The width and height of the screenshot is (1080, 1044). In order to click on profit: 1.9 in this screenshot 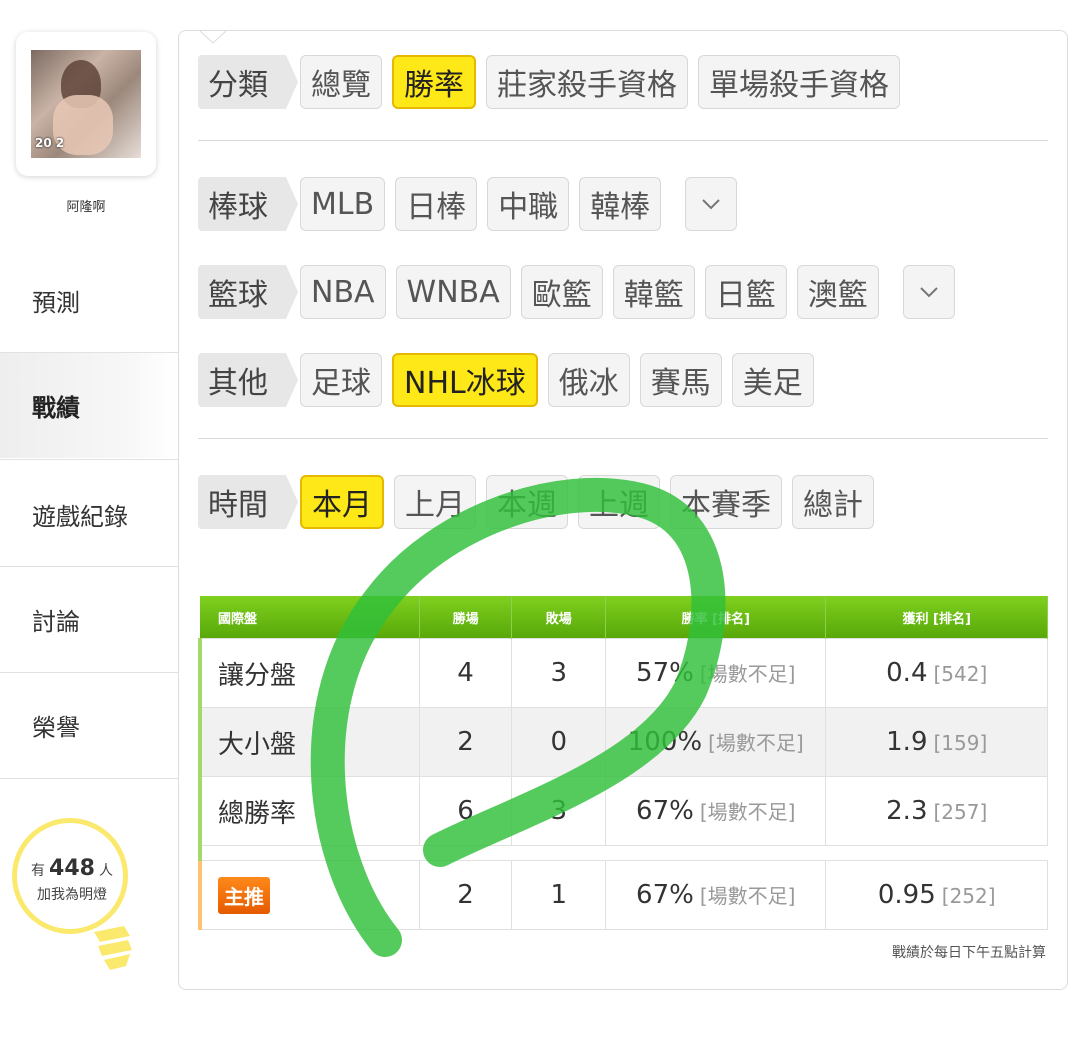, I will do `click(907, 742)`.